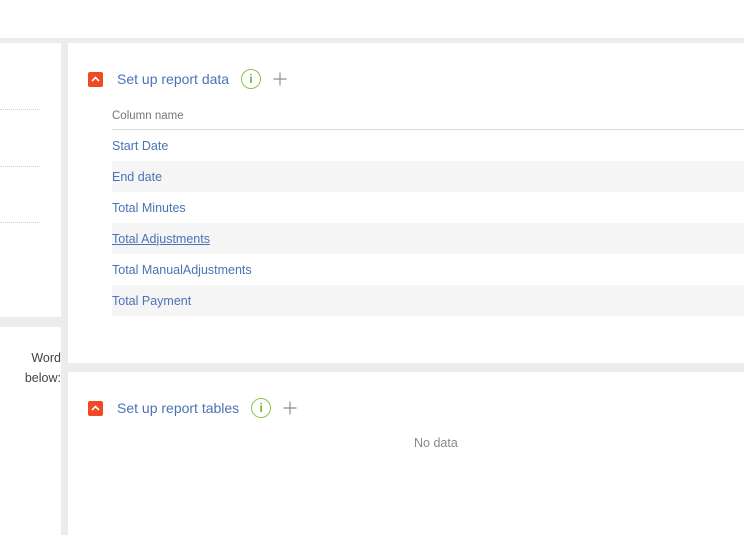  What do you see at coordinates (140, 145) in the screenshot?
I see `row-label: Start Date` at bounding box center [140, 145].